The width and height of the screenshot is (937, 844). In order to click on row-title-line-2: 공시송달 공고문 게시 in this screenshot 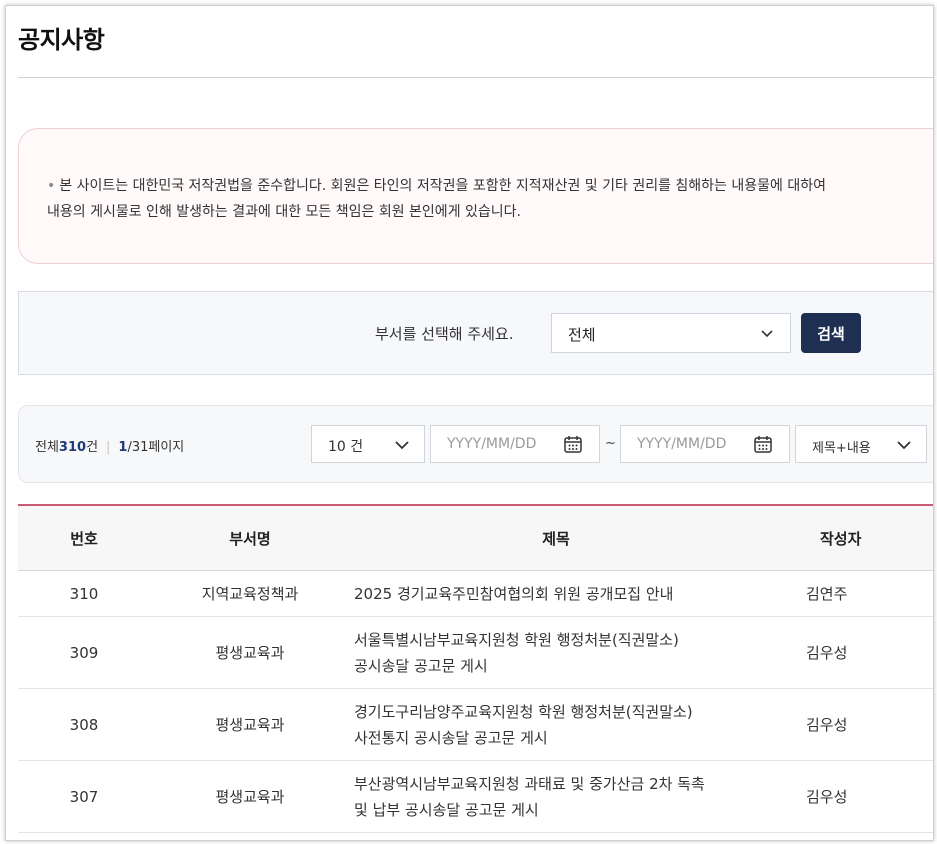, I will do `click(421, 665)`.